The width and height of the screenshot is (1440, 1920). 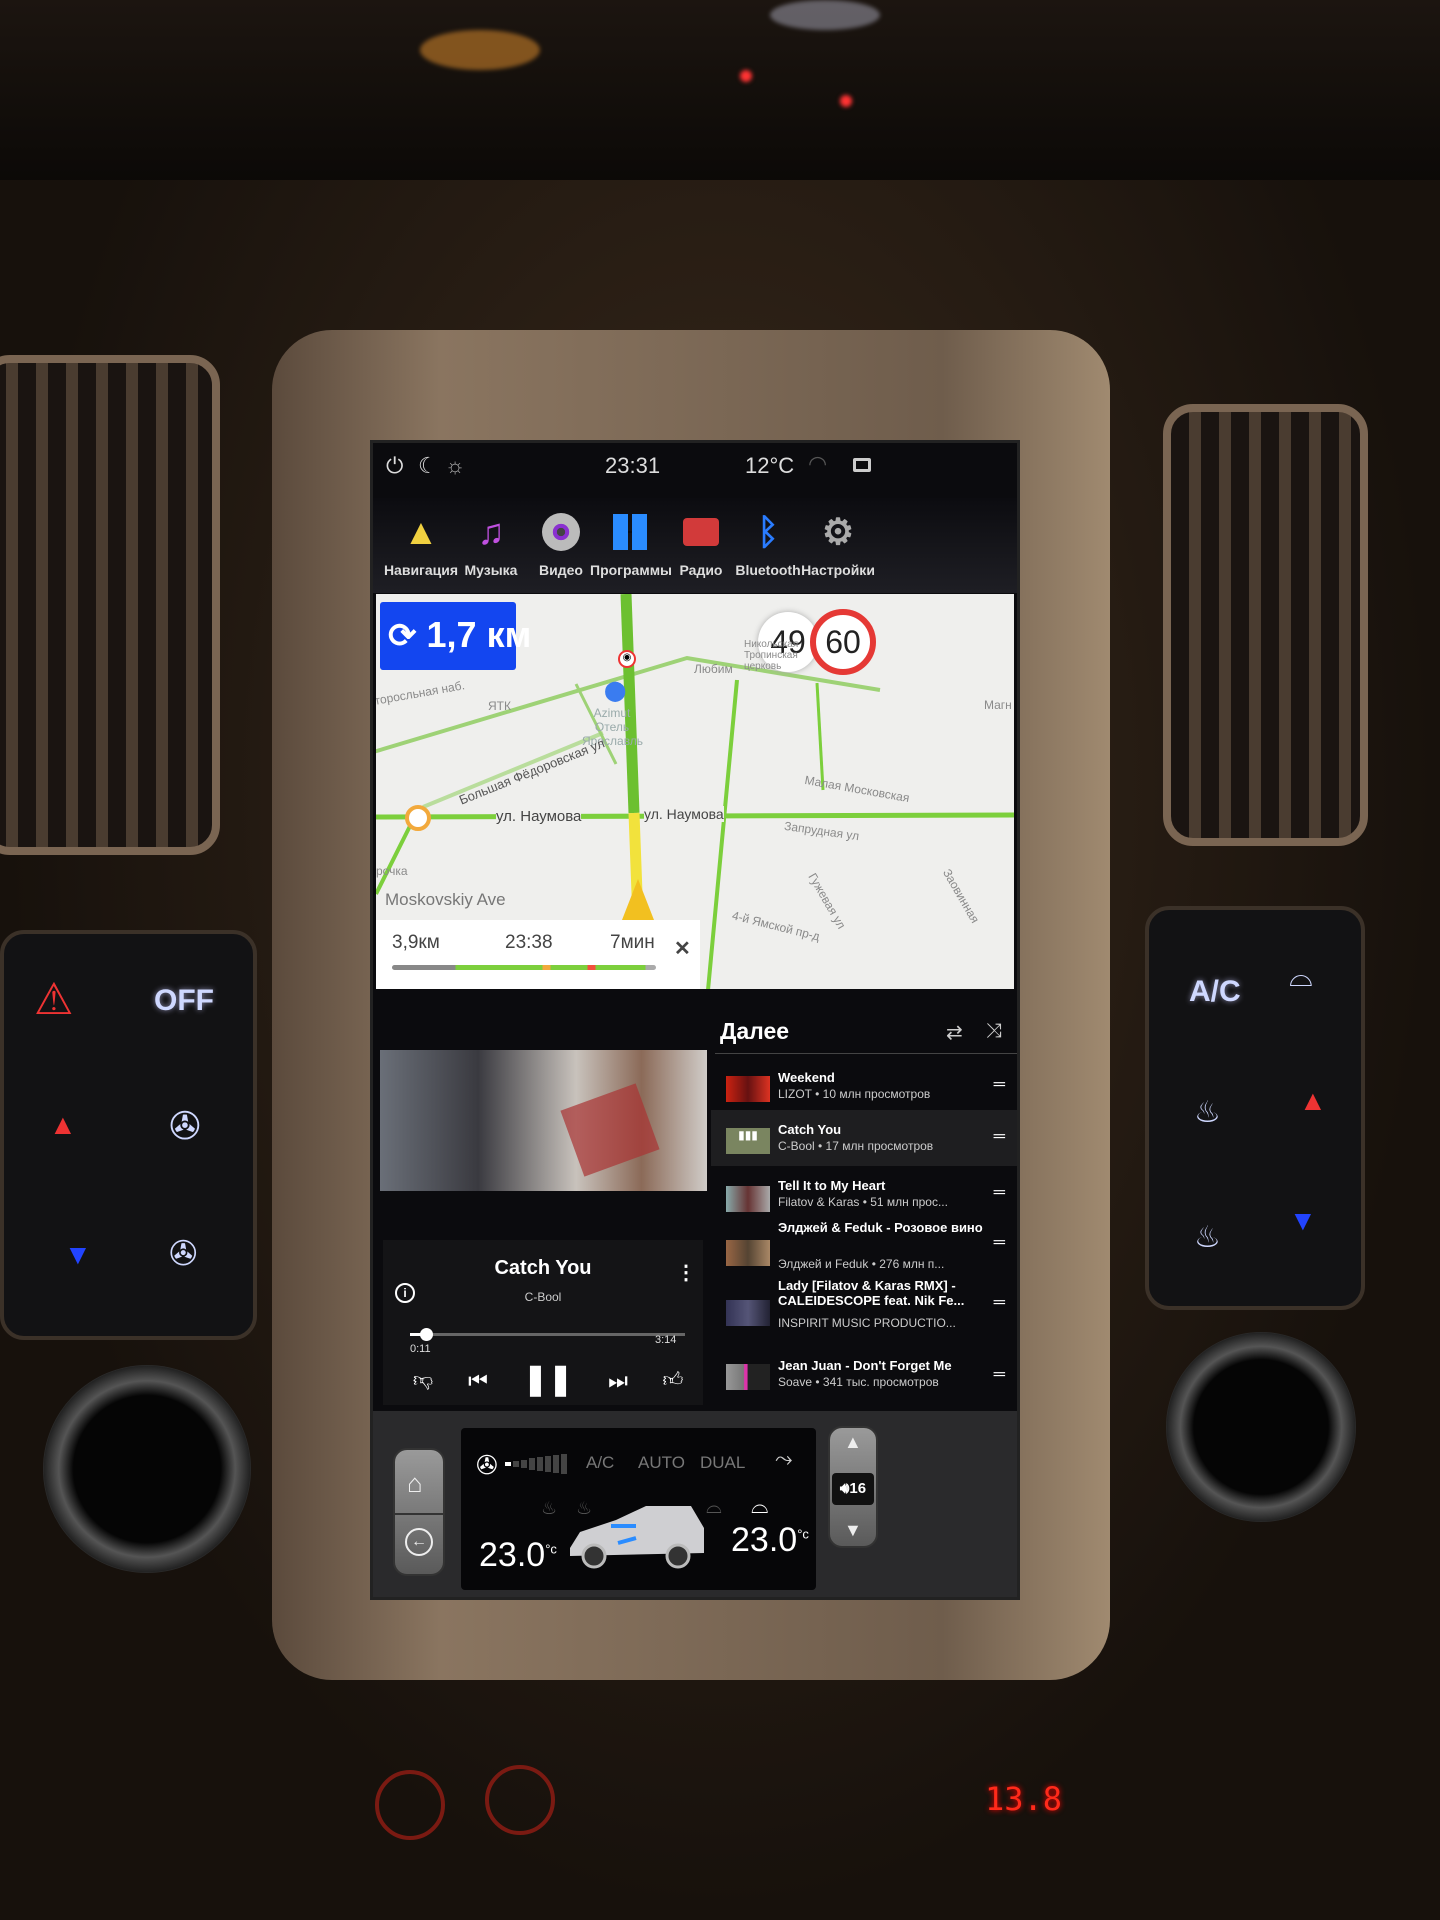 What do you see at coordinates (722, 1463) in the screenshot?
I see `dual-toggle: DUAL` at bounding box center [722, 1463].